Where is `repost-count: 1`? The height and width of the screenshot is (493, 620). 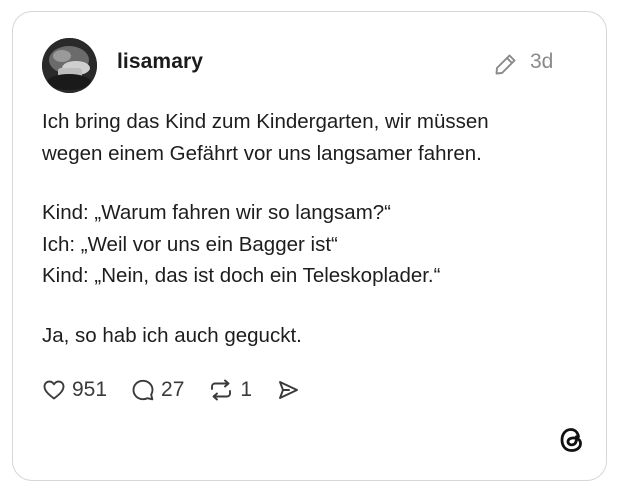 repost-count: 1 is located at coordinates (246, 389).